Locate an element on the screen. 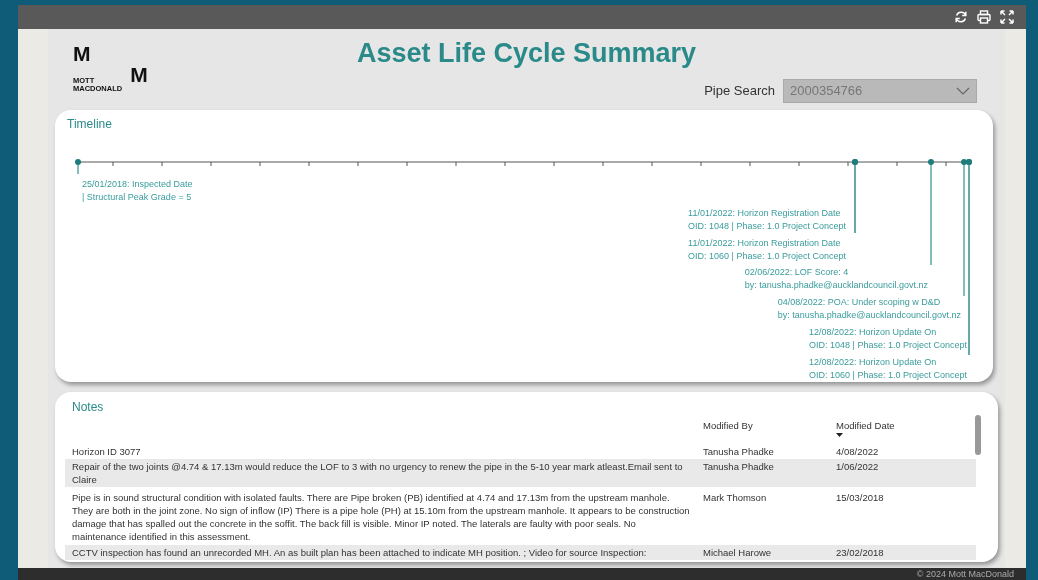  modified-date-cell: 15/03/2018 is located at coordinates (860, 497).